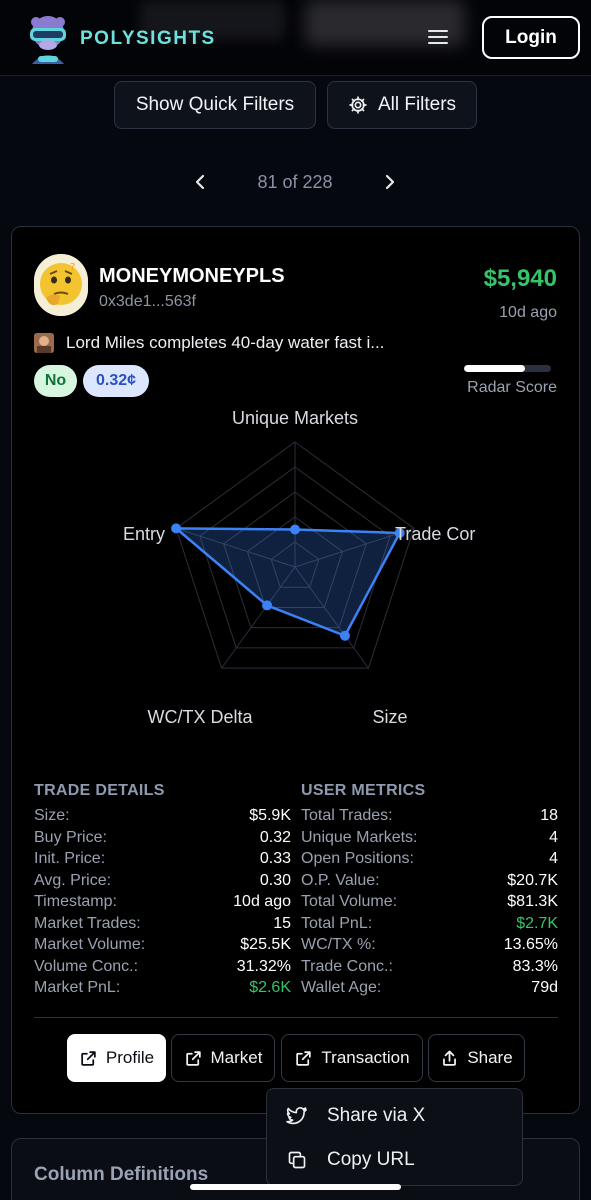  I want to click on metric-row: Total Volume: $81.3K, so click(429, 903).